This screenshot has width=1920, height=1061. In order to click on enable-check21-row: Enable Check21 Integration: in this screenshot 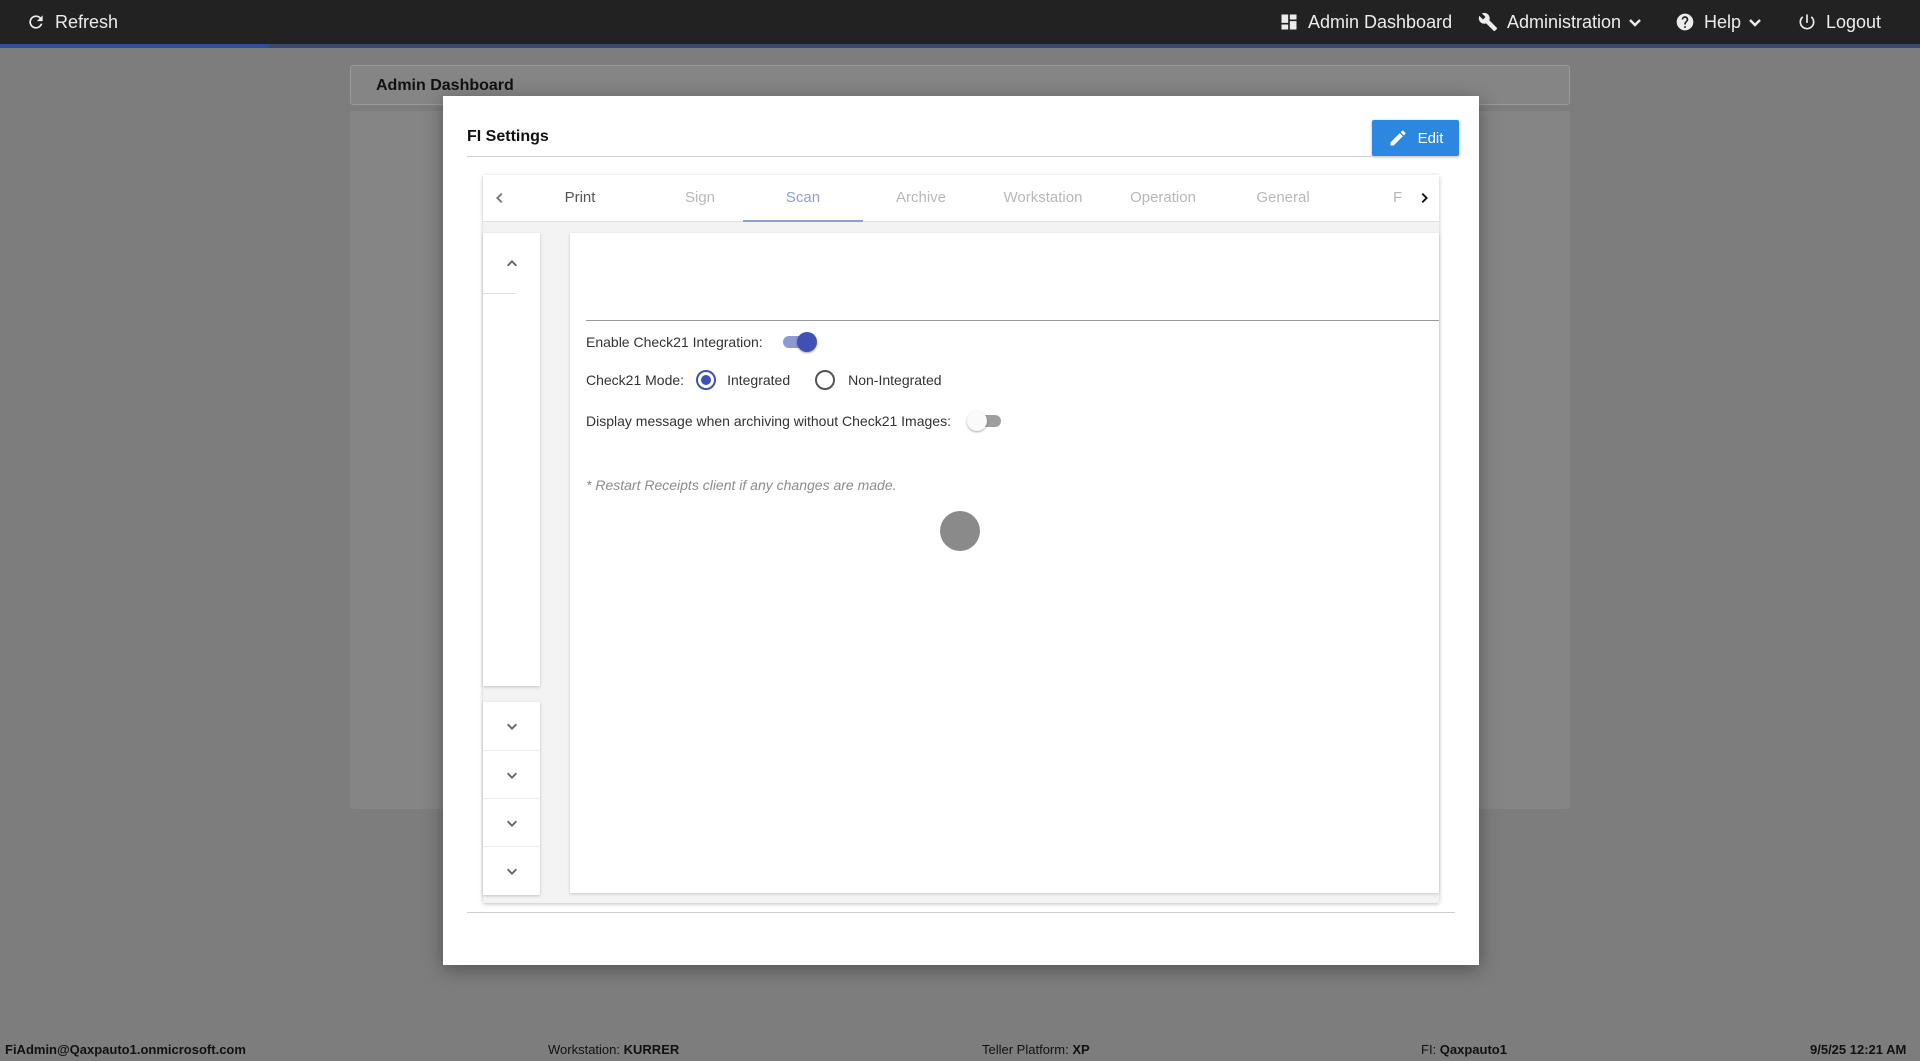, I will do `click(701, 342)`.